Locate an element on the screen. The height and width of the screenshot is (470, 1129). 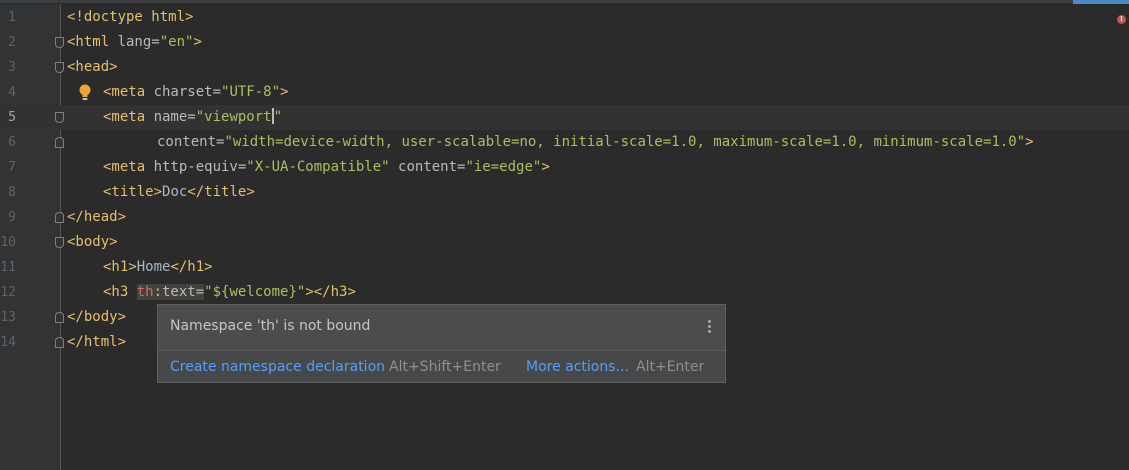
code-line: 12 <h3 th:text="${welcome}"></h3> is located at coordinates (564, 292).